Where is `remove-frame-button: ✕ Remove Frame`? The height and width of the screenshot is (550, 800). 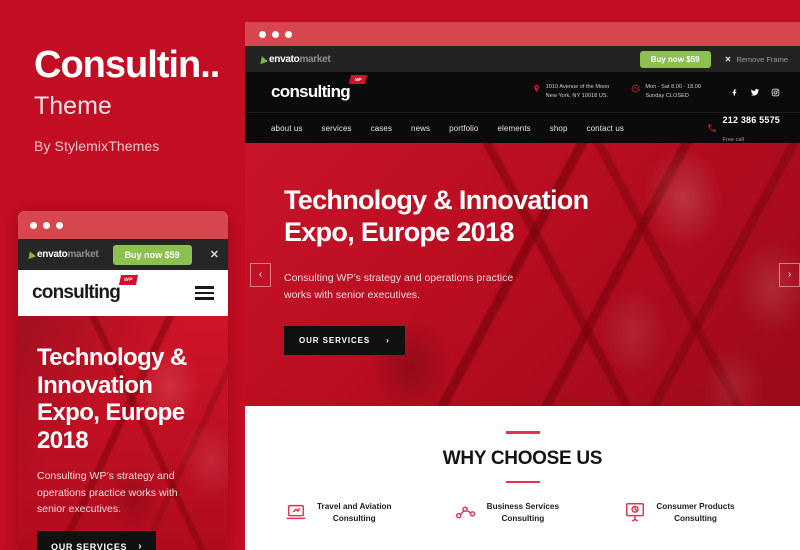 remove-frame-button: ✕ Remove Frame is located at coordinates (756, 59).